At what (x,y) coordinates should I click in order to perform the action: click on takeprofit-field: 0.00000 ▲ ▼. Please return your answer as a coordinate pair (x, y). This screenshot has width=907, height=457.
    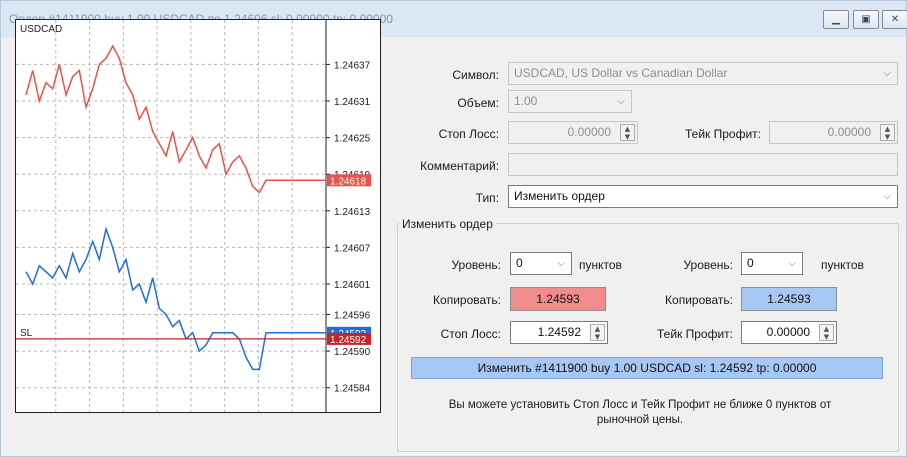
    Looking at the image, I should click on (833, 132).